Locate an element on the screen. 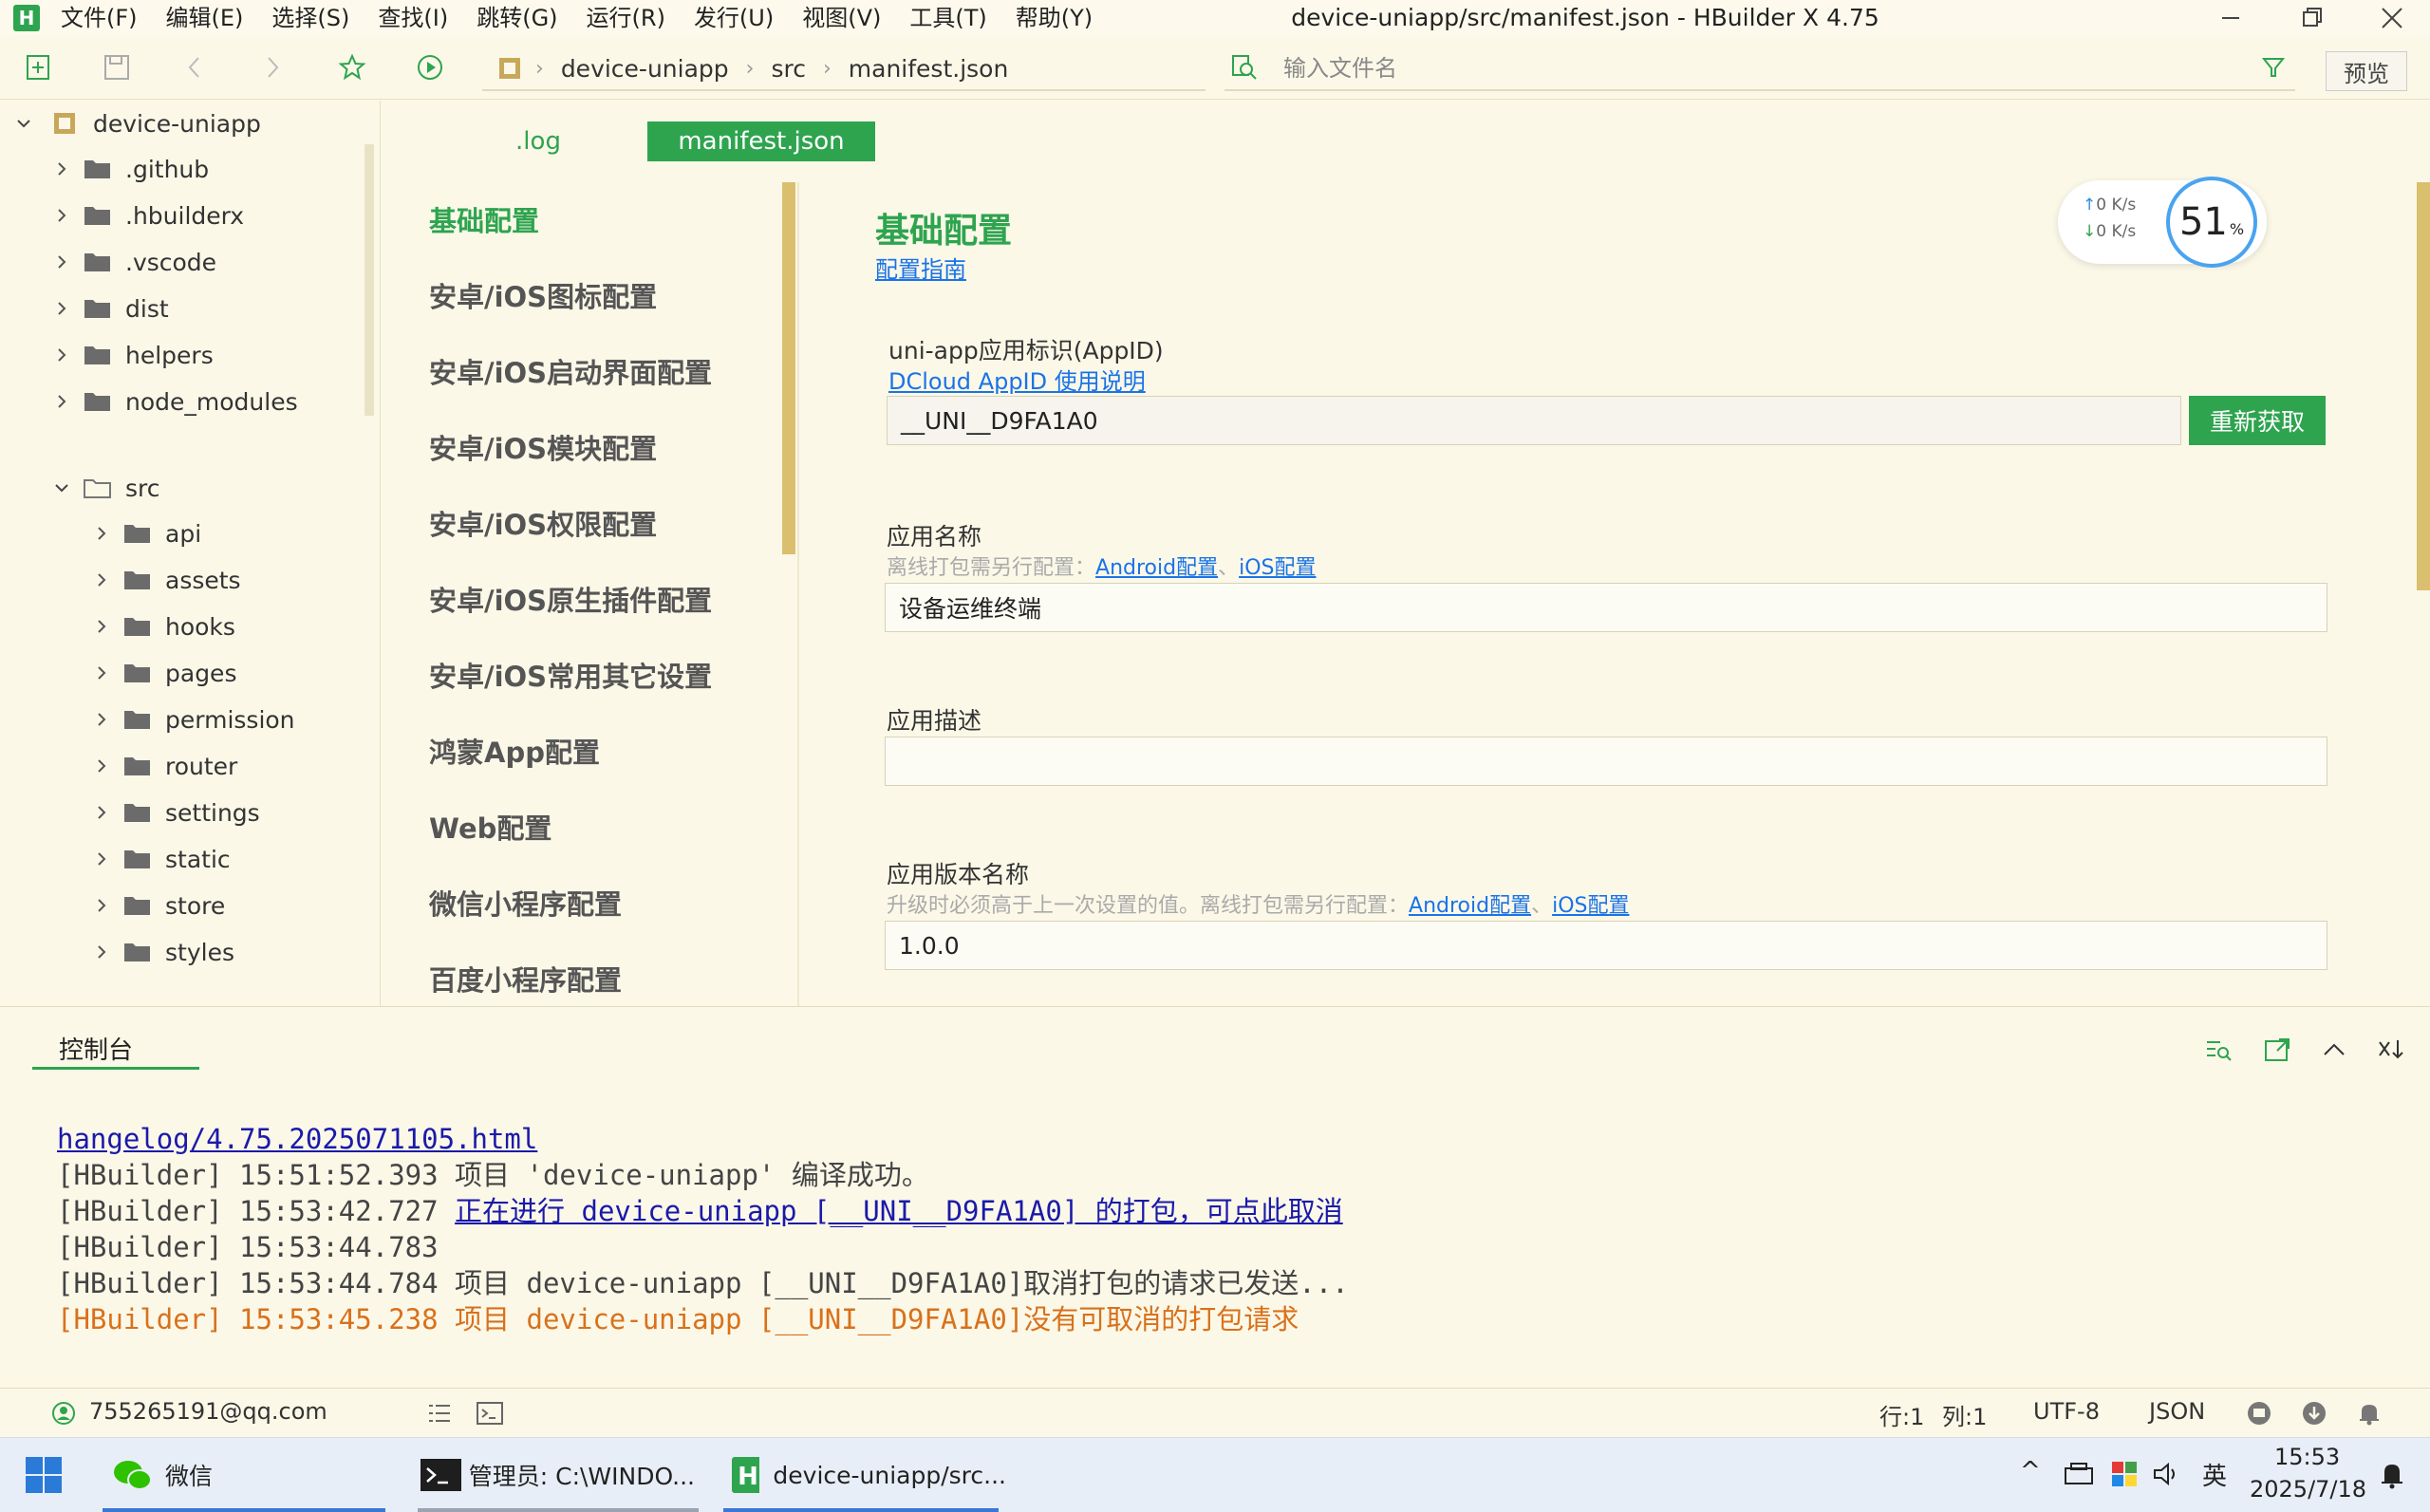 Image resolution: width=2430 pixels, height=1512 pixels. tree-folder-dist: dist is located at coordinates (109, 308).